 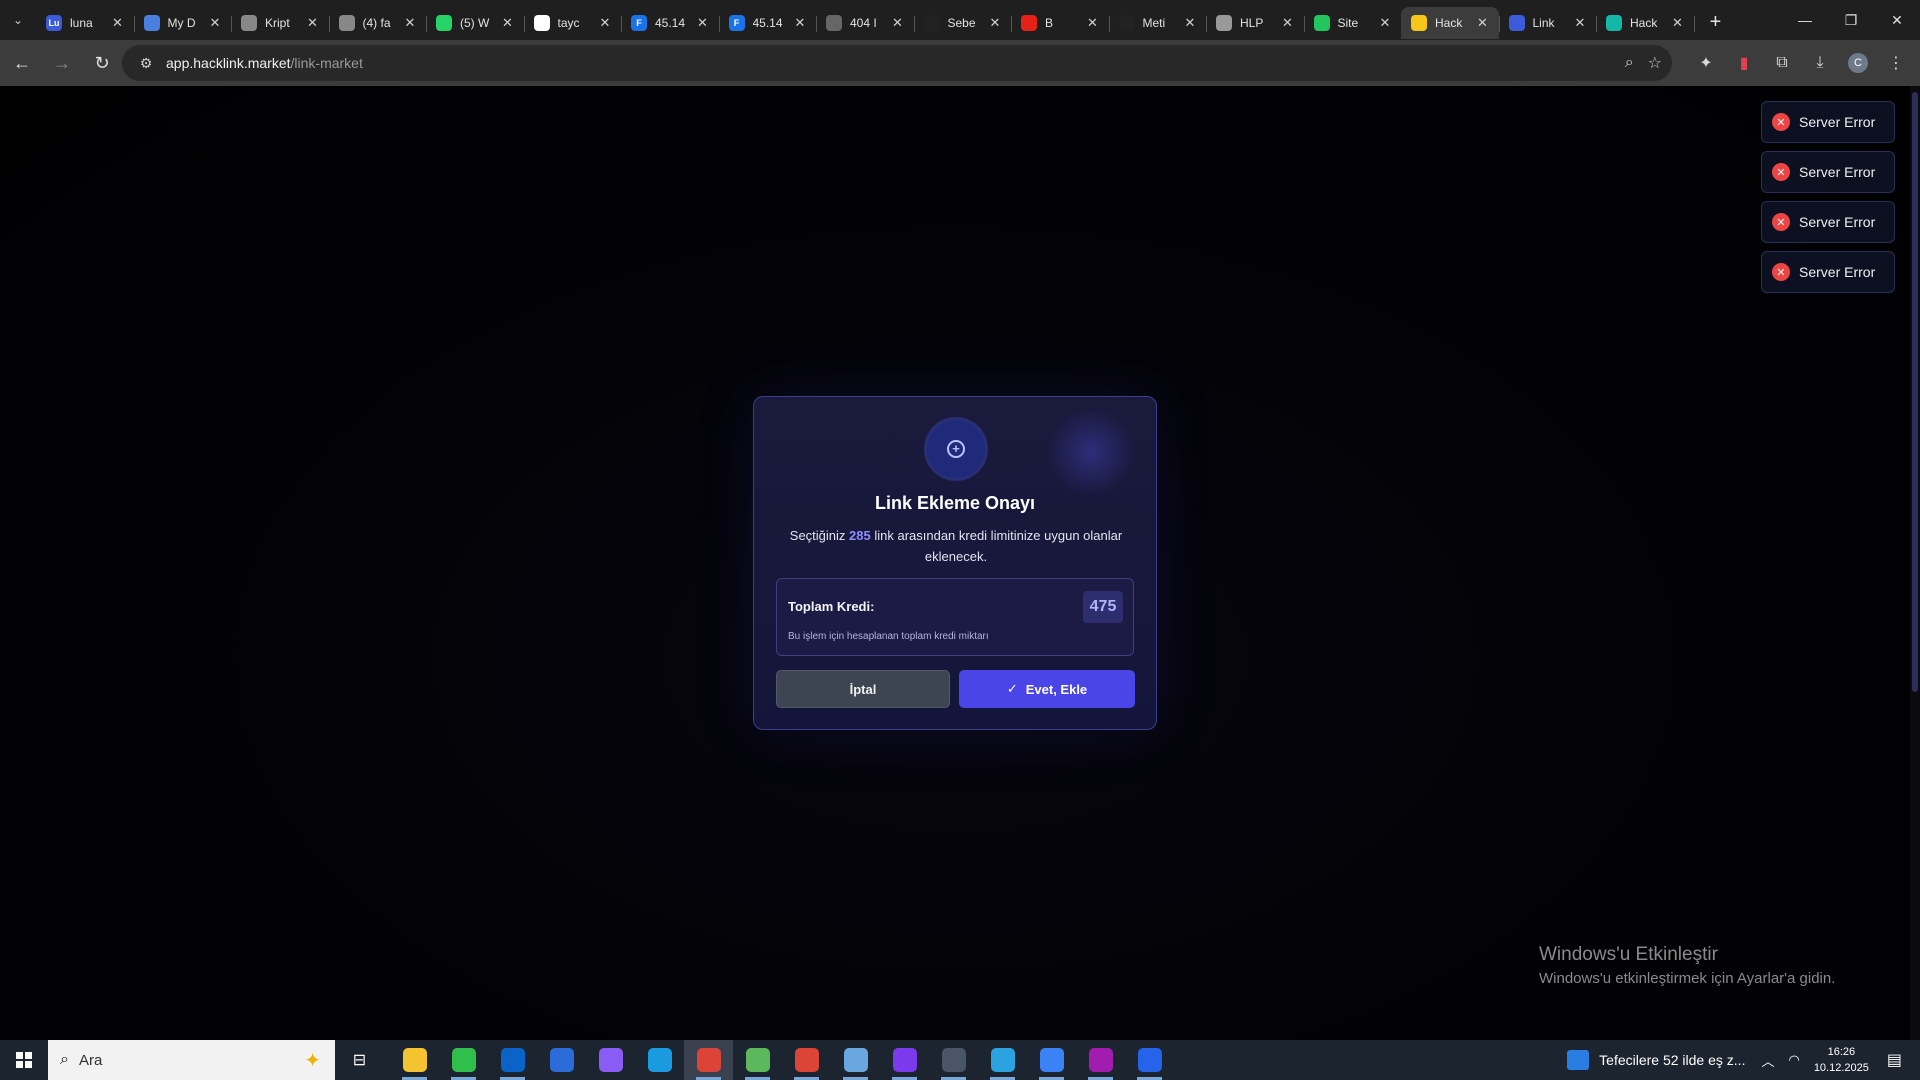 I want to click on restore-button: ❐, so click(x=1851, y=20).